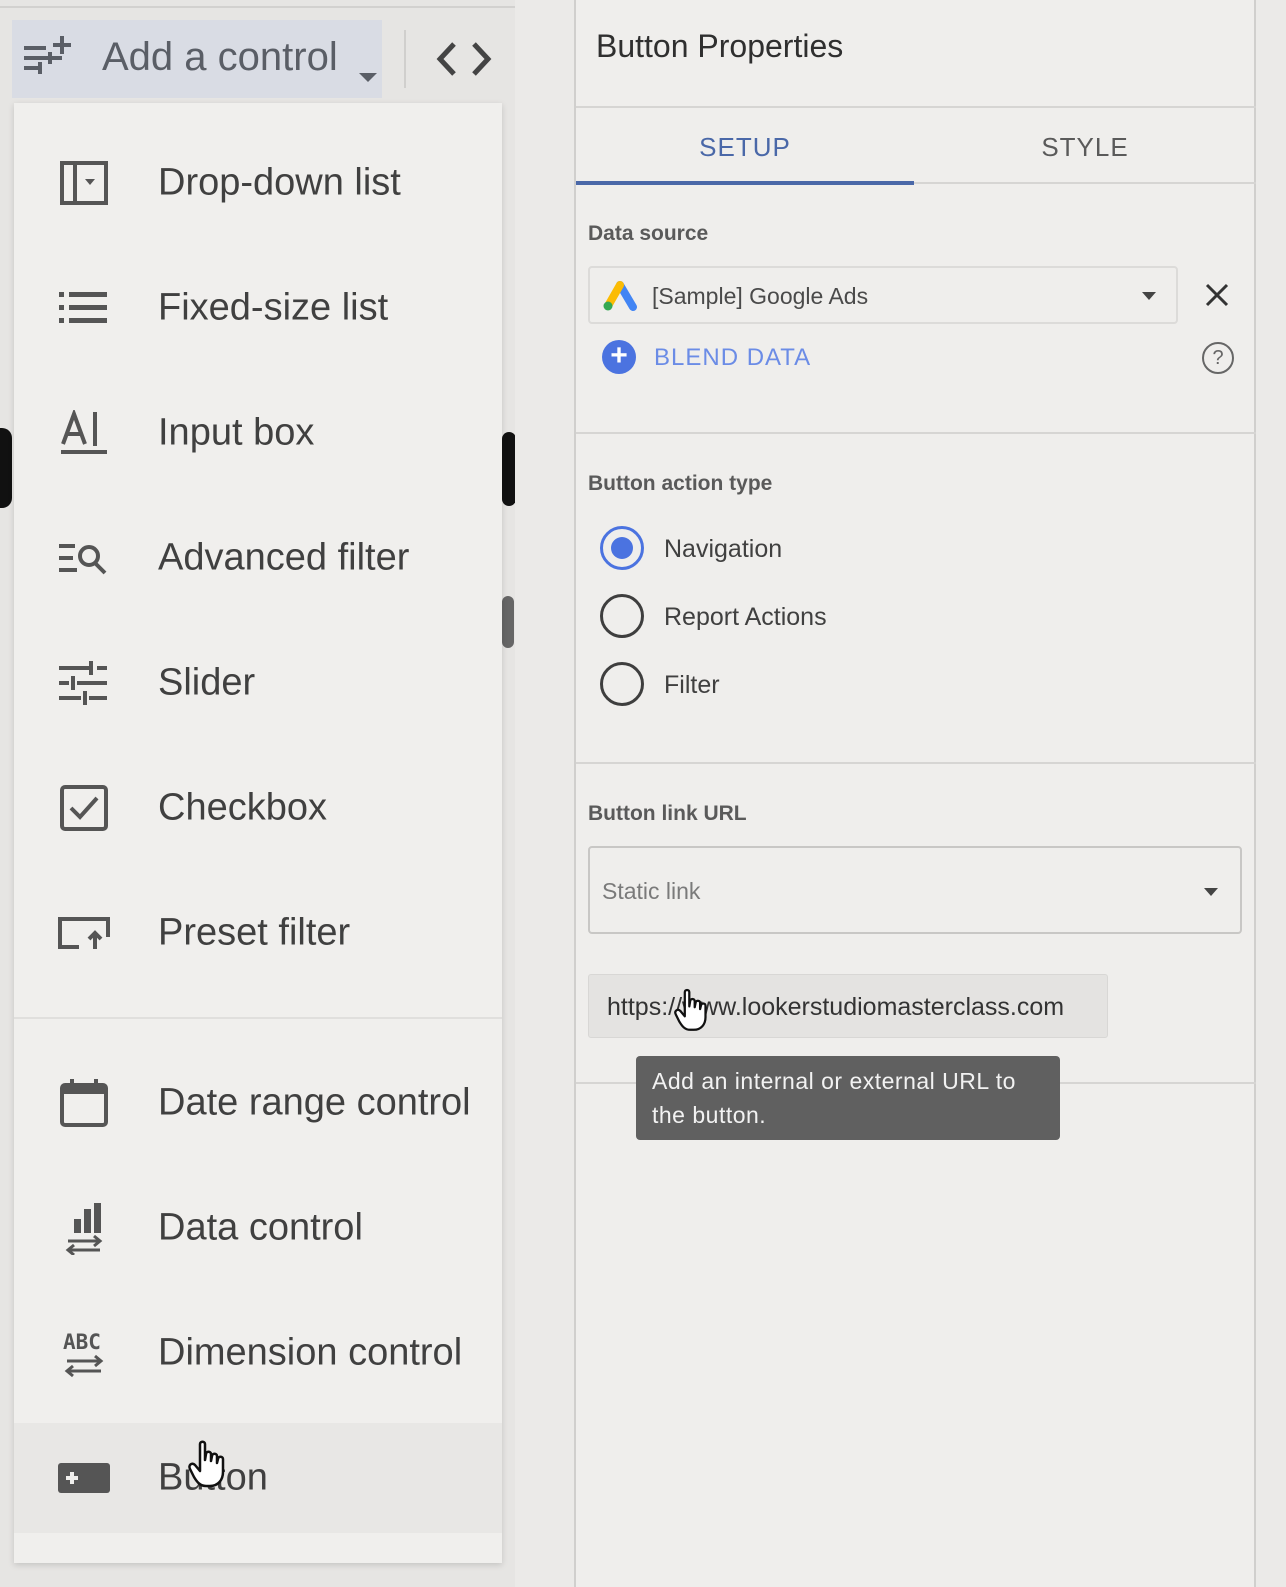  Describe the element at coordinates (745, 147) in the screenshot. I see `tab-setup: SETUP` at that location.